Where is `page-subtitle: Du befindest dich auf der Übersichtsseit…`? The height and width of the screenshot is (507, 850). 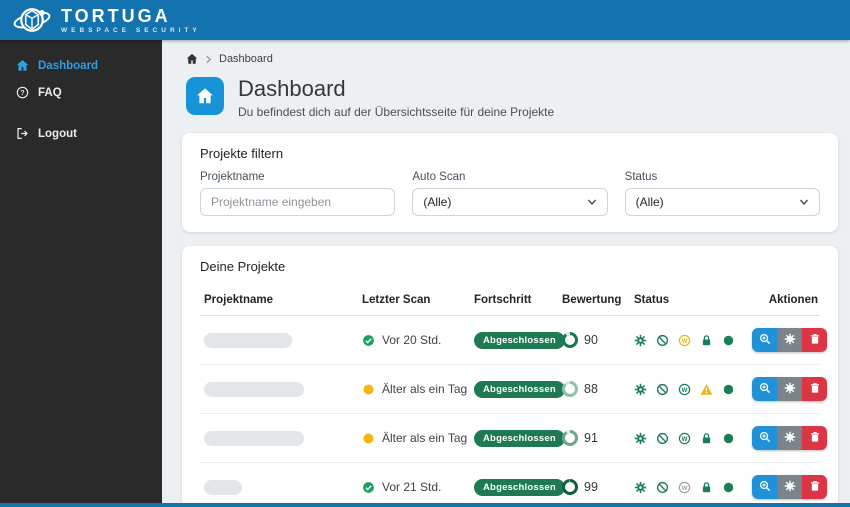 page-subtitle: Du befindest dich auf der Übersichtsseit… is located at coordinates (396, 112).